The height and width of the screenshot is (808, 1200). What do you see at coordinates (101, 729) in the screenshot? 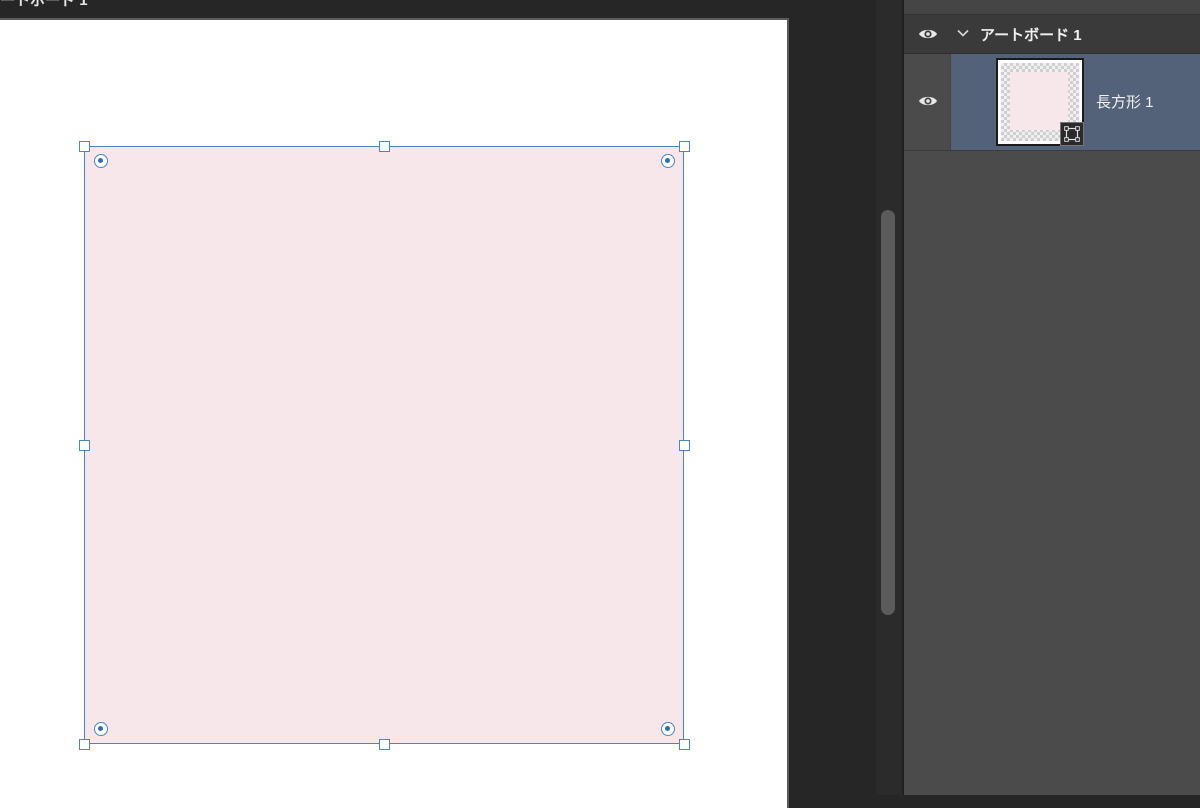
I see `corner-radius-widget-bottom-left` at bounding box center [101, 729].